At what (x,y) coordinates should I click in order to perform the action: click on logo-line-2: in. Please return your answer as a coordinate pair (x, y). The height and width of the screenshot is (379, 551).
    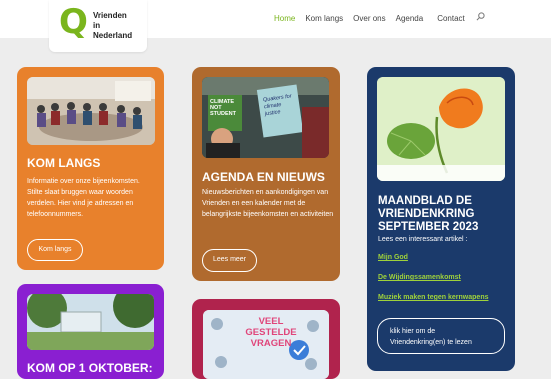
    Looking at the image, I should click on (97, 25).